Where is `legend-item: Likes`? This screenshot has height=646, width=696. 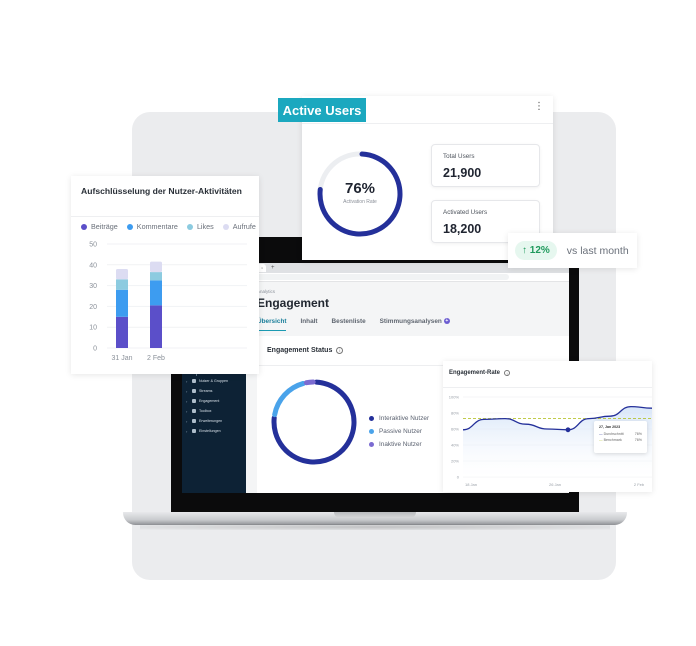 legend-item: Likes is located at coordinates (200, 226).